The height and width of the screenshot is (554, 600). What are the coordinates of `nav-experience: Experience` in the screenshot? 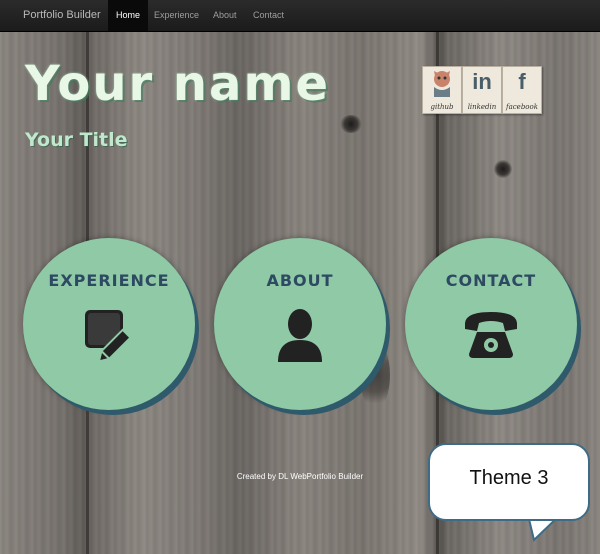 It's located at (176, 15).